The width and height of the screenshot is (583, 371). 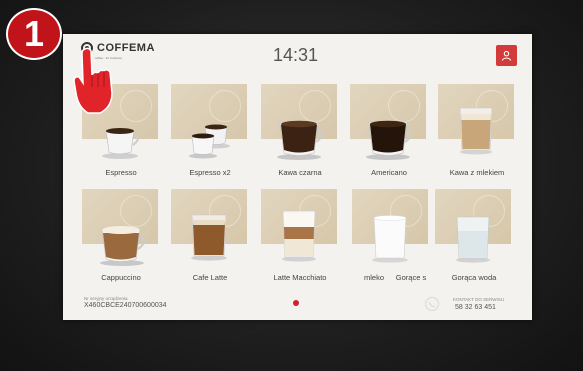 I want to click on drink-tile-cafe-latte: Cafe Latte, so click(x=210, y=235).